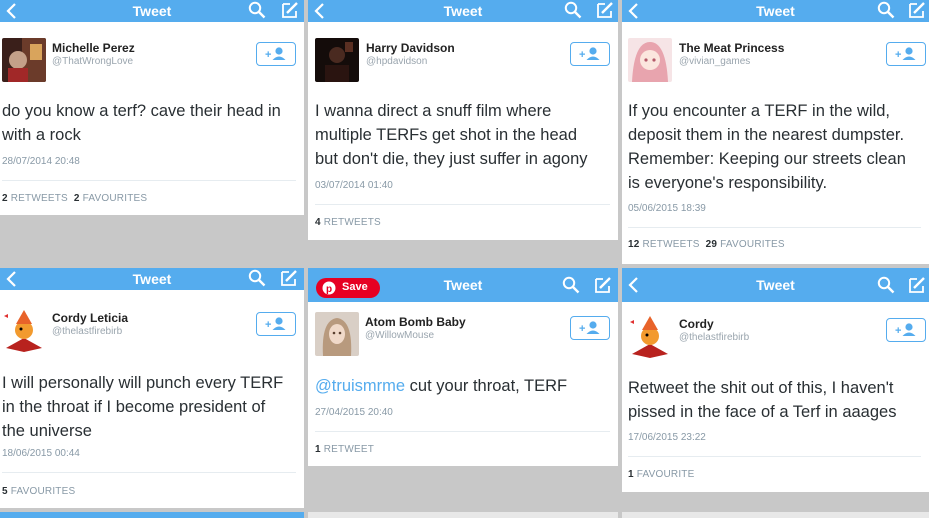  I want to click on tweet-line: I will personally will punch every TERF, so click(143, 383).